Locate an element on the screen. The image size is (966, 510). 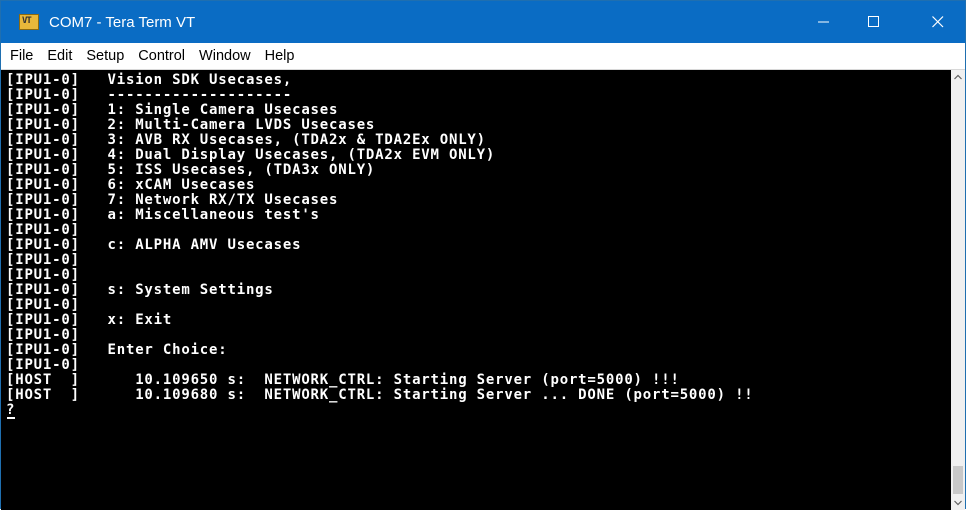
terminal-line: [IPU1-0] 1: Single Camera Usecases is located at coordinates (172, 110).